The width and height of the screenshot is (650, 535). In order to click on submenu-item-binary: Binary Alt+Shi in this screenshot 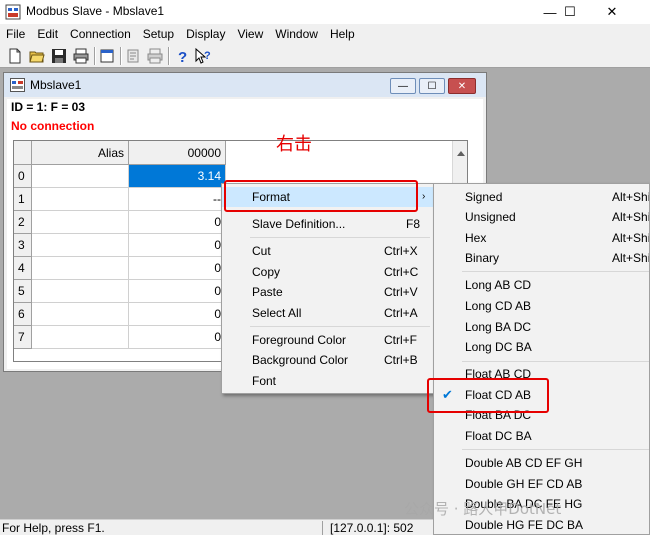, I will do `click(542, 258)`.